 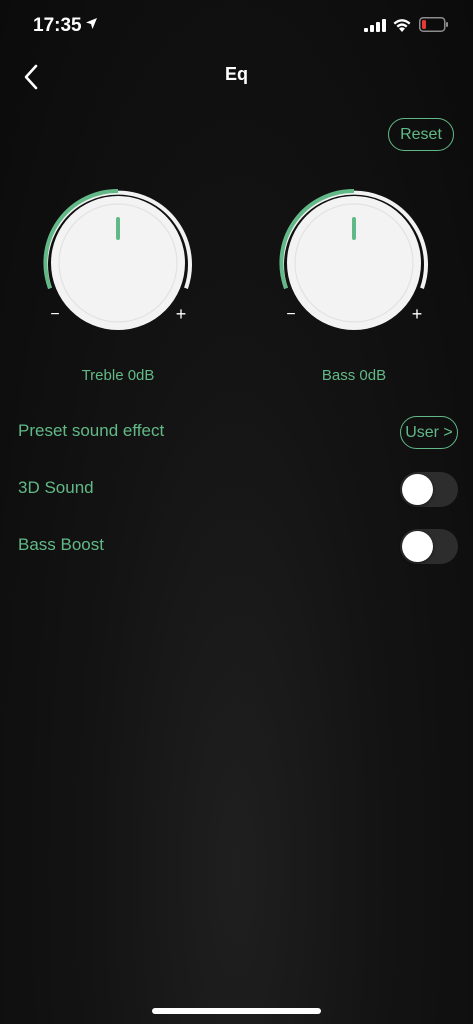 What do you see at coordinates (354, 375) in the screenshot?
I see `bass-label: Bass 0dB` at bounding box center [354, 375].